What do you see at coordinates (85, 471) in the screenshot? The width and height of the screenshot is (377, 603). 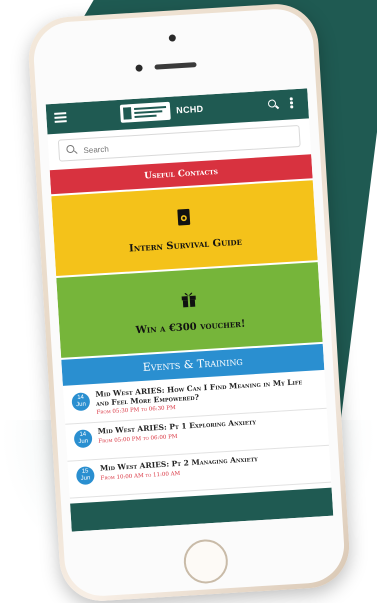 I see `event-day: 15` at bounding box center [85, 471].